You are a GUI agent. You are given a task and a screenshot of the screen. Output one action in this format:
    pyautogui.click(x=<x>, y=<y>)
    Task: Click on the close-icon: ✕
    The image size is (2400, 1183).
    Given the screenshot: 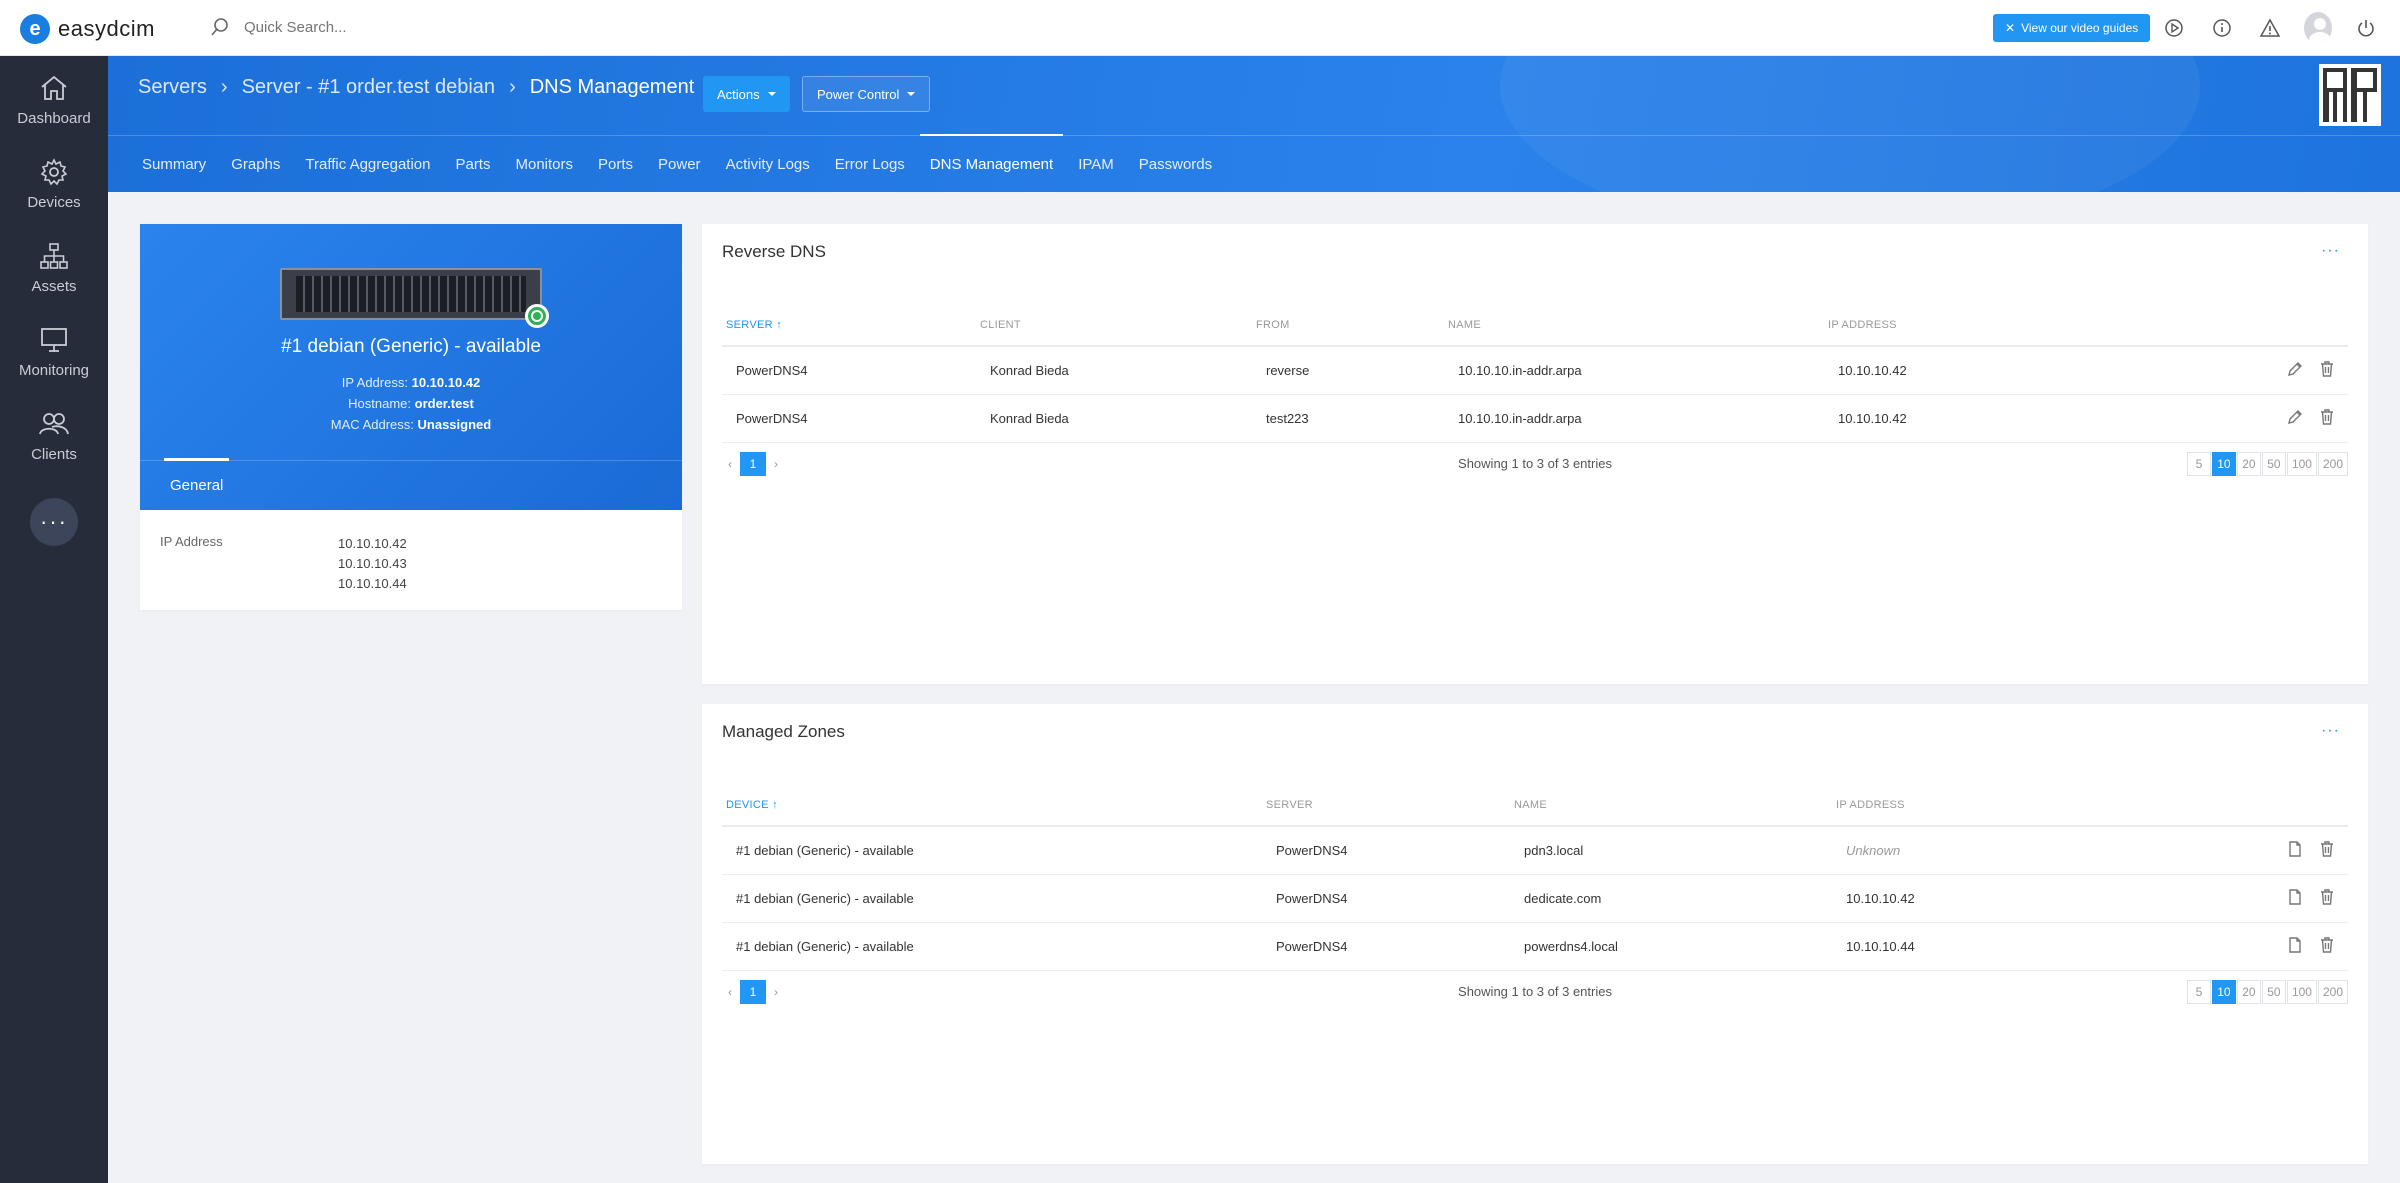 What is the action you would take?
    pyautogui.click(x=2010, y=28)
    